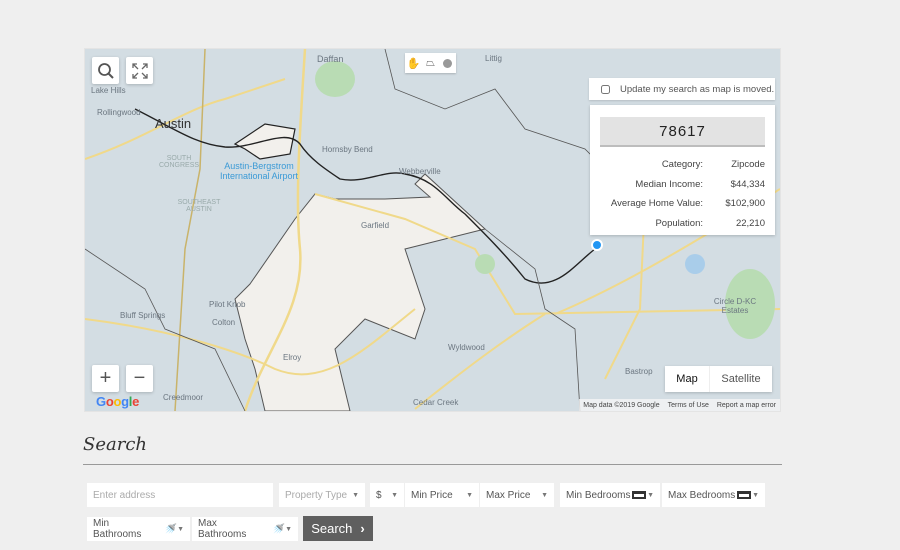 The image size is (900, 550). Describe the element at coordinates (687, 204) in the screenshot. I see `info-row: Average Home Value: $102,900` at that location.